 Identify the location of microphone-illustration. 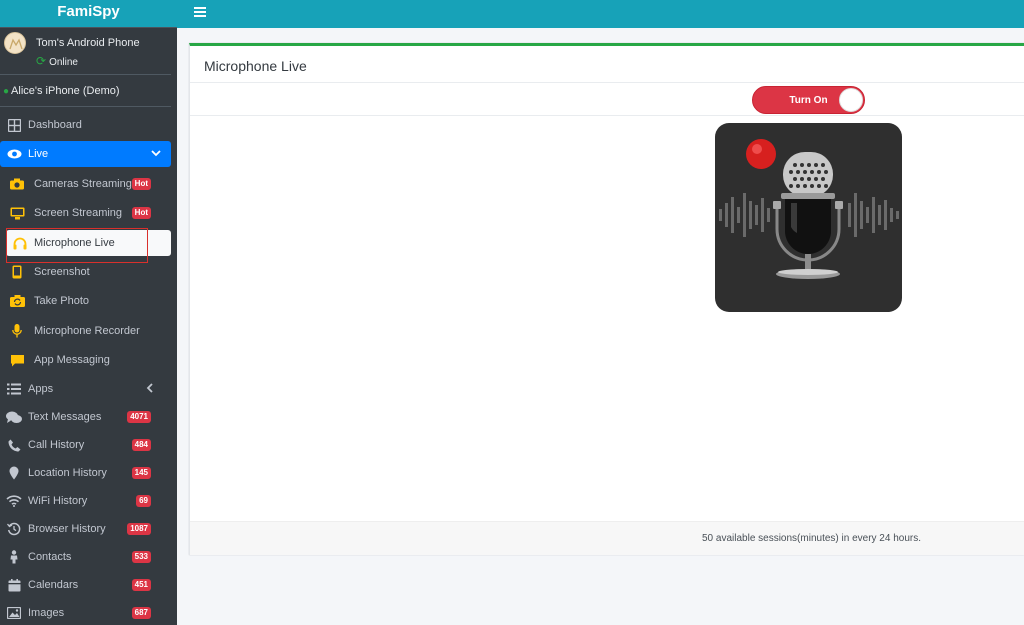
(808, 217).